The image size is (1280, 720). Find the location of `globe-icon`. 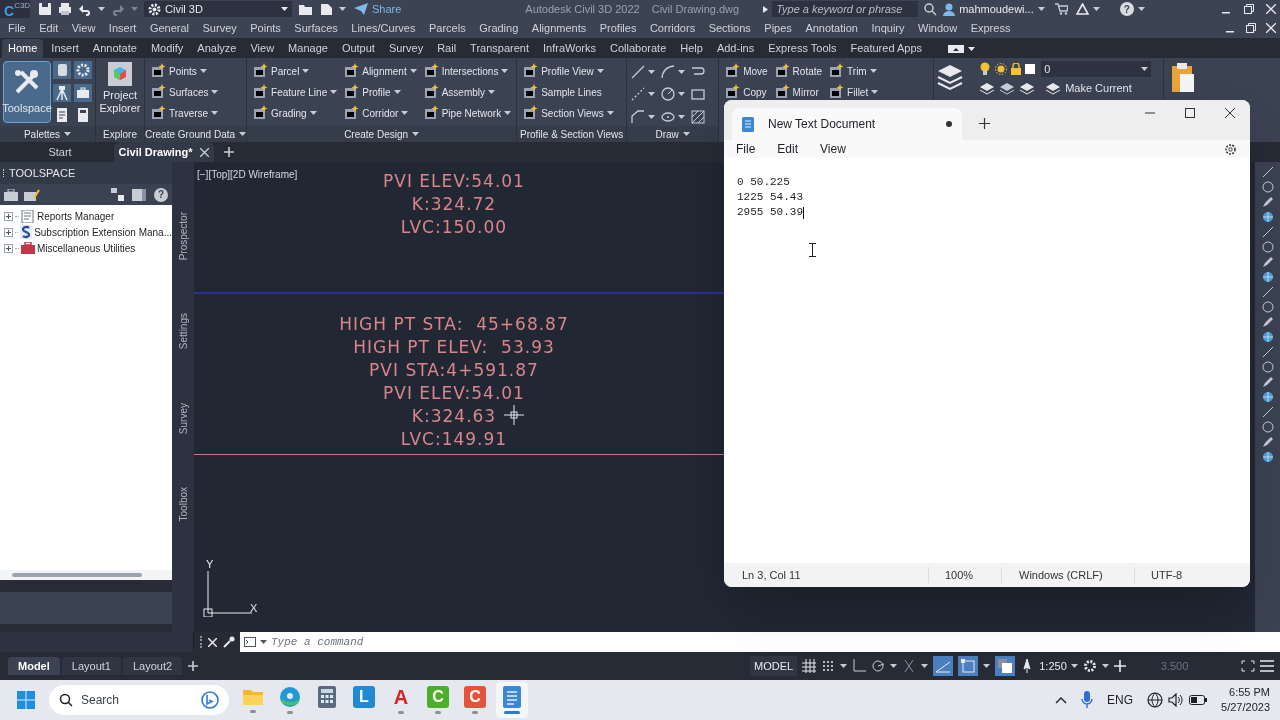

globe-icon is located at coordinates (1155, 700).